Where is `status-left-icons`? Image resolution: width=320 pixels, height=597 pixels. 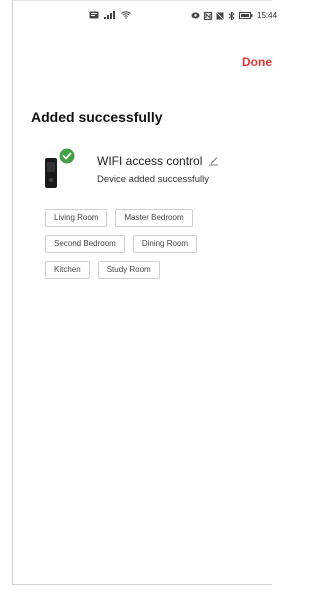 status-left-icons is located at coordinates (110, 15).